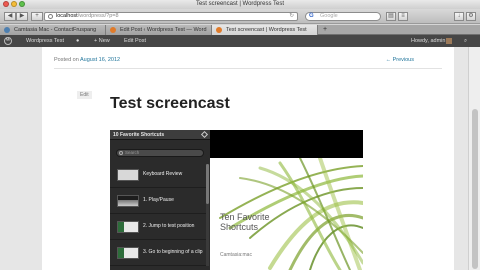  What do you see at coordinates (207, 215) in the screenshot?
I see `video-toc-scrollbar` at bounding box center [207, 215].